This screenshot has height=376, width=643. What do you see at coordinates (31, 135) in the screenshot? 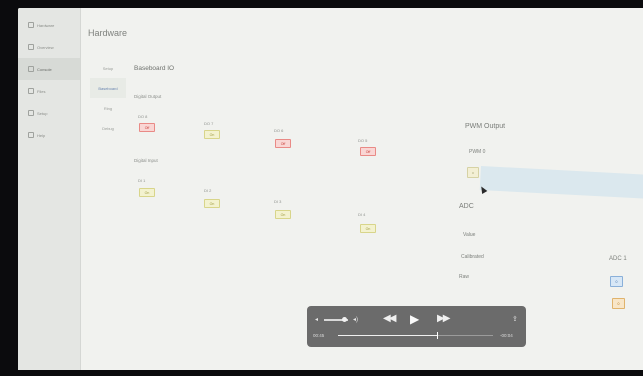
I see `help-icon` at bounding box center [31, 135].